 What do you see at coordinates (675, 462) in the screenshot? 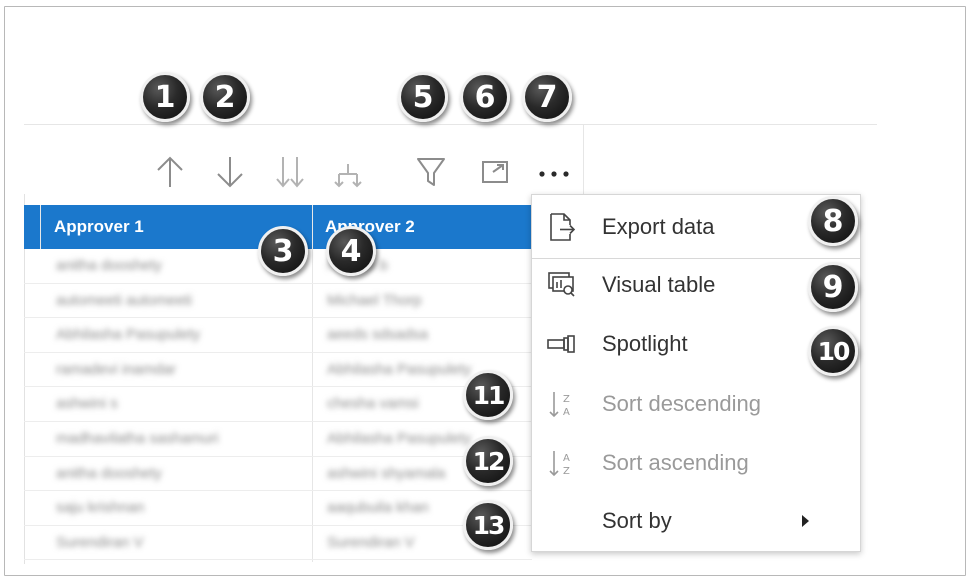
I see `menu-label: Sort ascending` at bounding box center [675, 462].